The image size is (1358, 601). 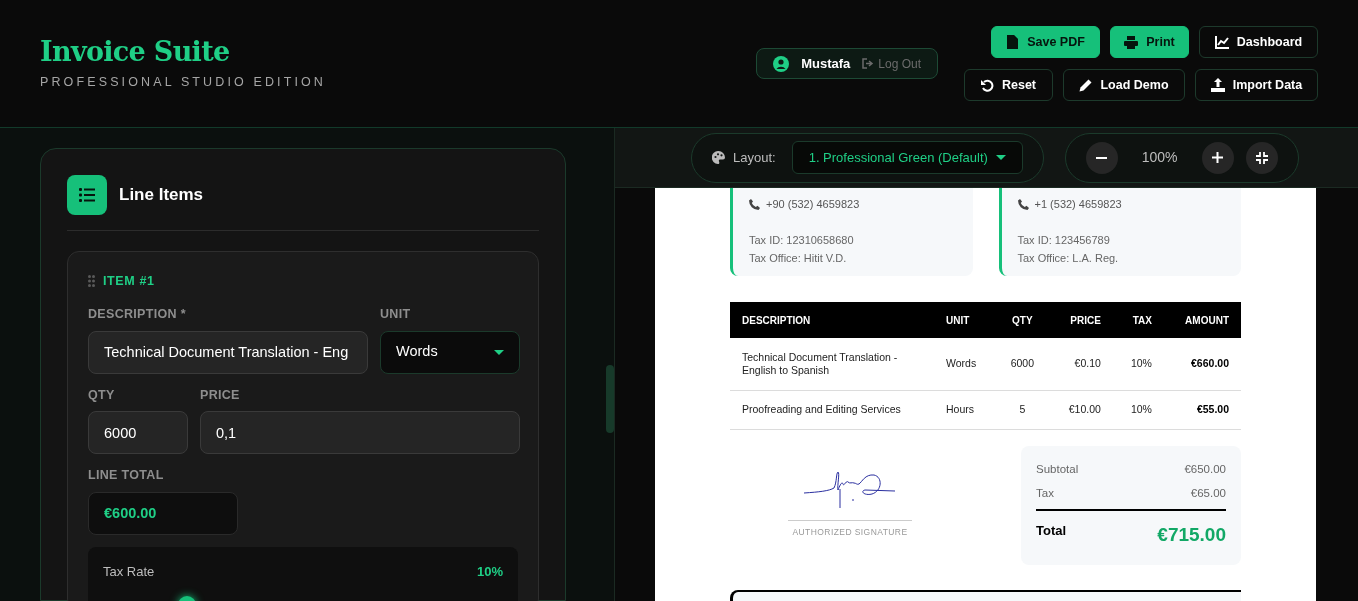 What do you see at coordinates (1078, 204) in the screenshot?
I see `party-phone: +1 (532) 4659823` at bounding box center [1078, 204].